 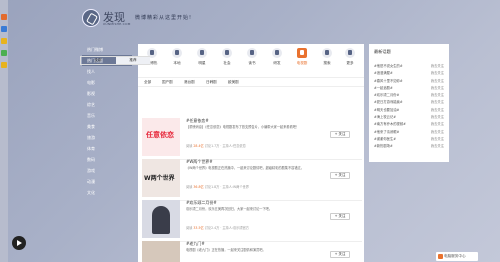 What do you see at coordinates (388, 65) in the screenshot?
I see `latest-topic-name: #他是不说女生的#` at bounding box center [388, 65].